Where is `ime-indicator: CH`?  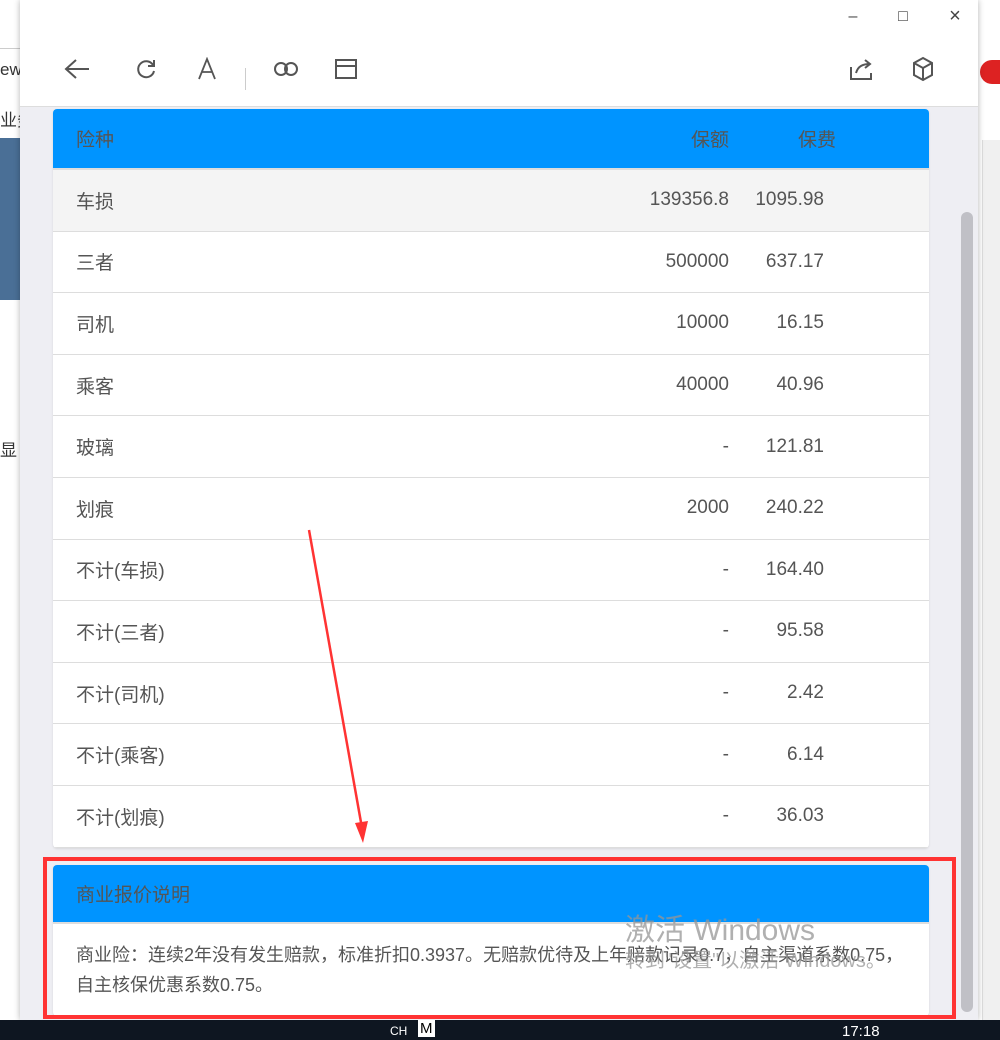 ime-indicator: CH is located at coordinates (398, 1031).